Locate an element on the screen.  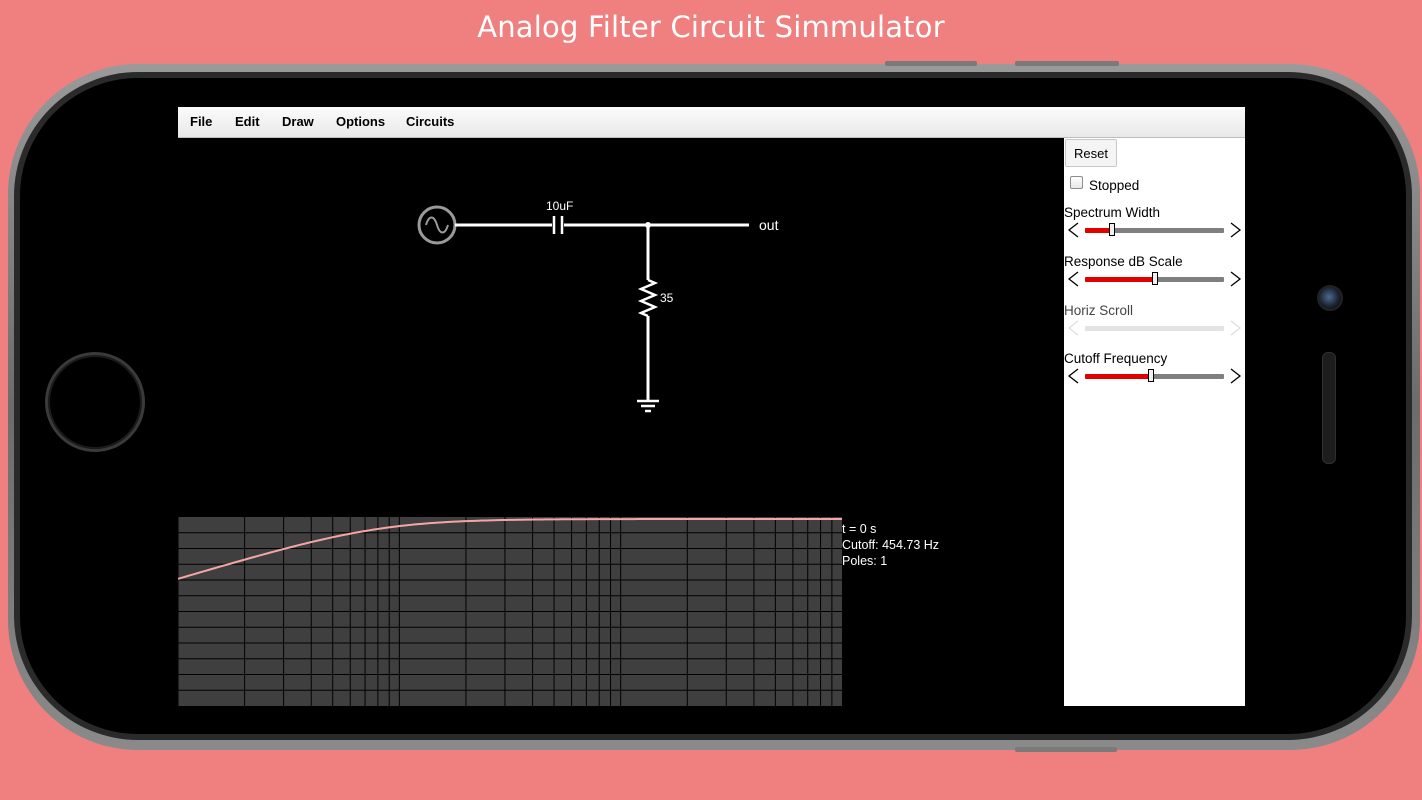
cutoff-frequency-label: Cutoff Frequency is located at coordinates (1116, 358).